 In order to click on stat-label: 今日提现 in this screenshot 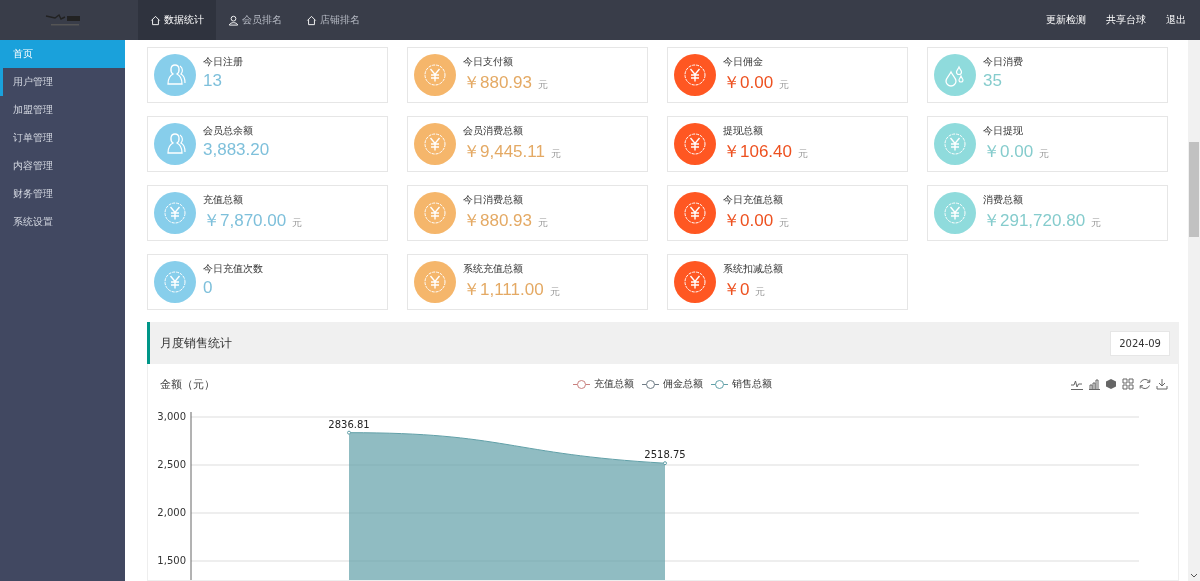, I will do `click(1003, 131)`.